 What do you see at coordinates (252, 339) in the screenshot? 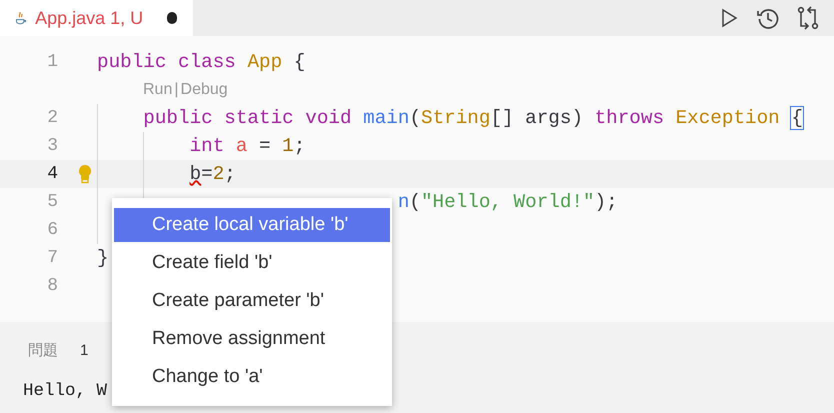
I see `menu-item: Remove assignment` at bounding box center [252, 339].